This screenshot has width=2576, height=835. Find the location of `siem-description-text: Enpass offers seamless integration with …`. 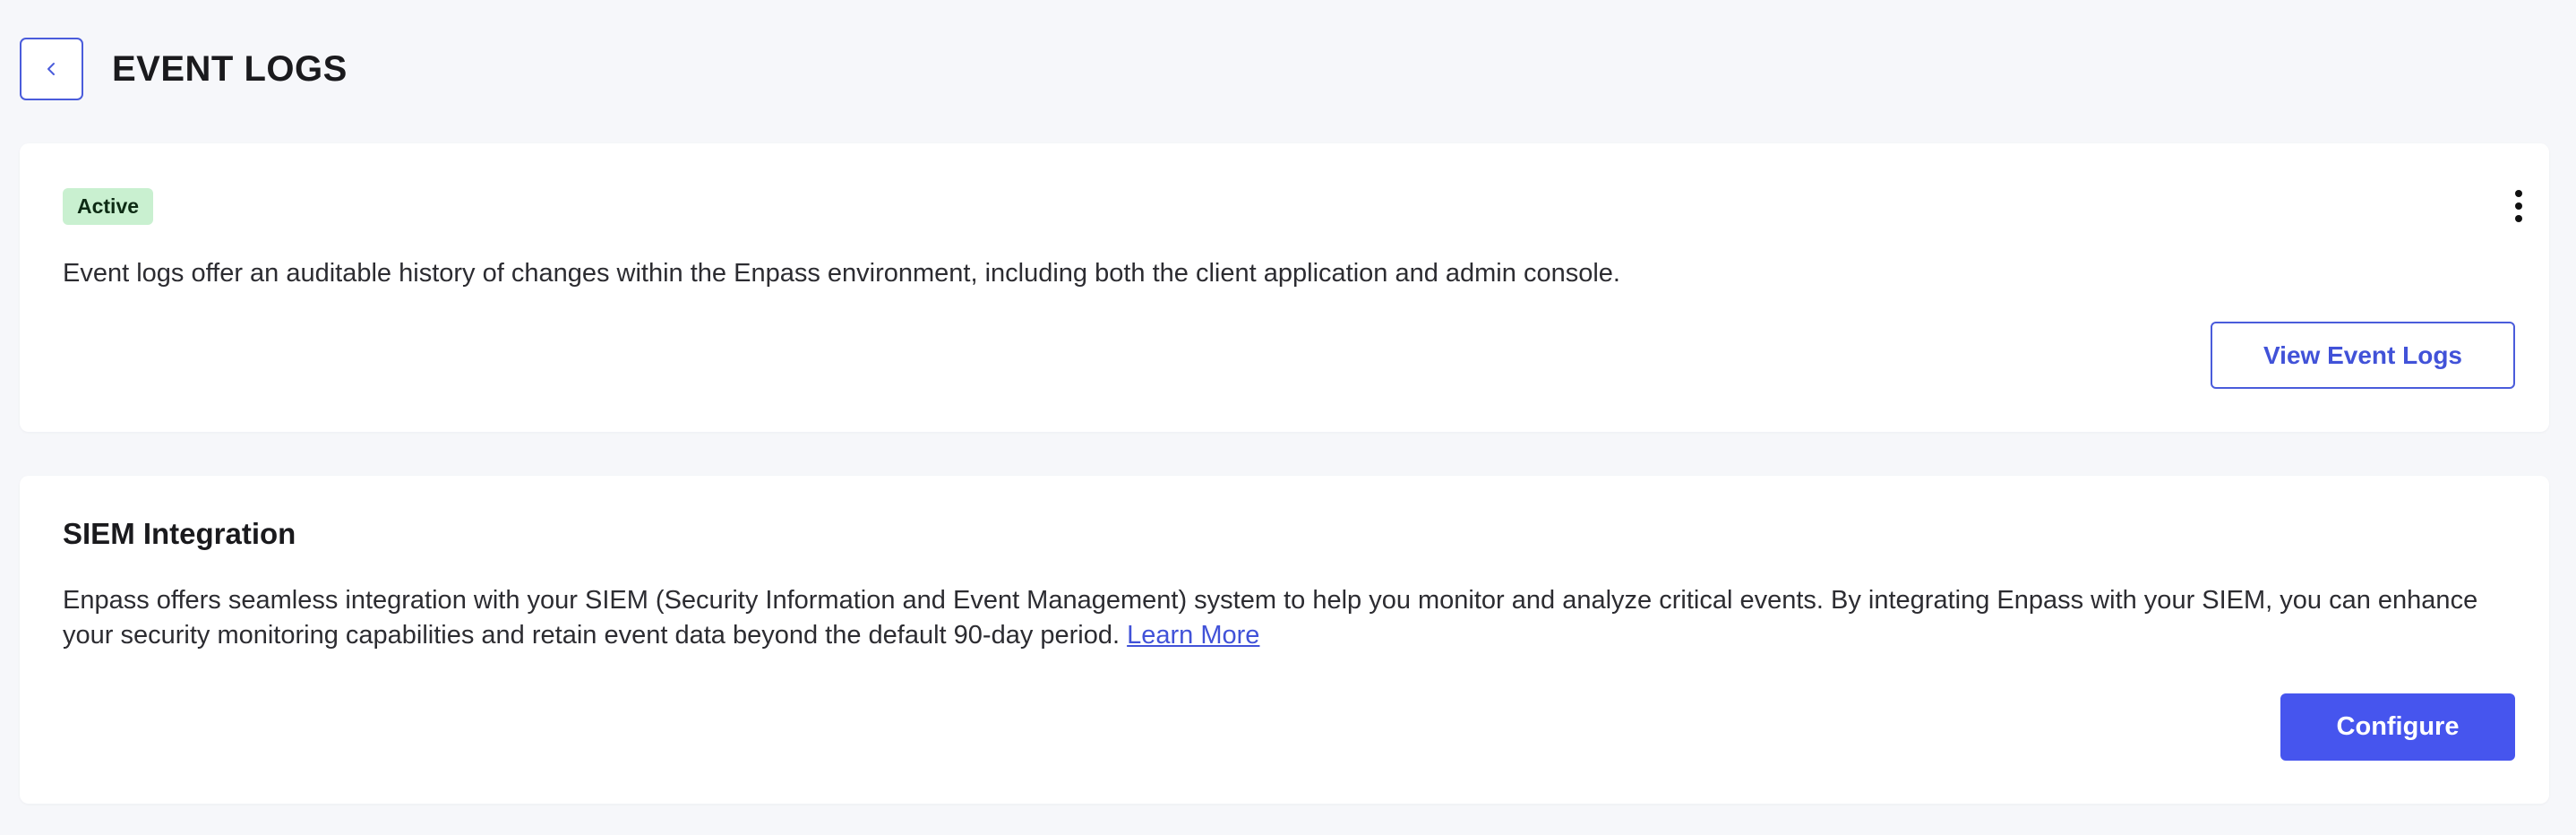

siem-description-text: Enpass offers seamless integration with … is located at coordinates (1270, 618).